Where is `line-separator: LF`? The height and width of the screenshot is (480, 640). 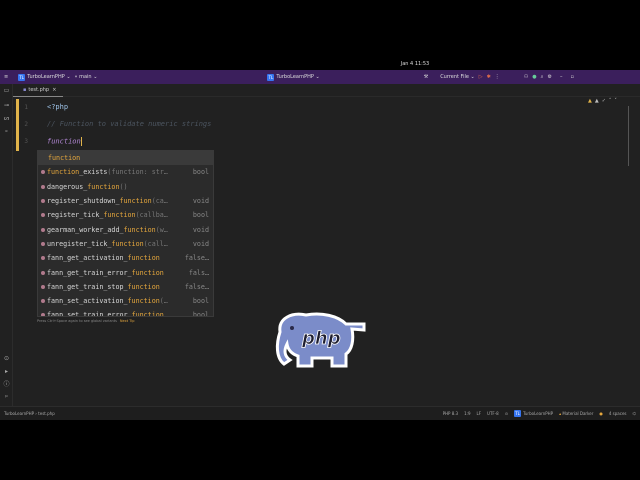
line-separator: LF is located at coordinates (479, 413).